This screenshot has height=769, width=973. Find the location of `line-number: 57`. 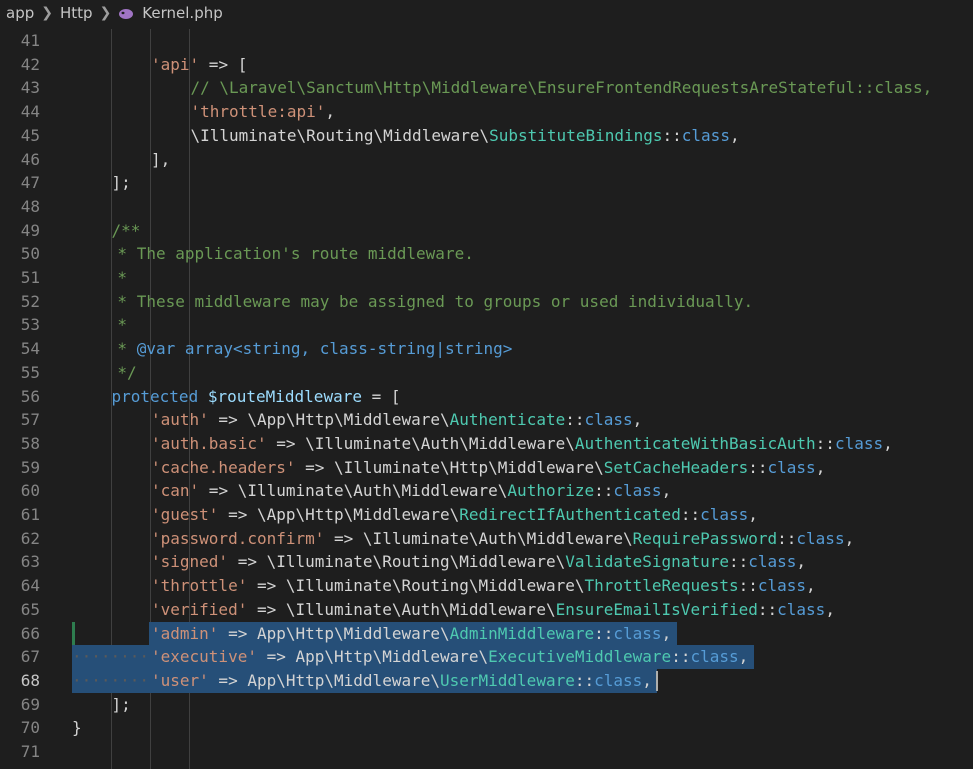

line-number: 57 is located at coordinates (30, 420).